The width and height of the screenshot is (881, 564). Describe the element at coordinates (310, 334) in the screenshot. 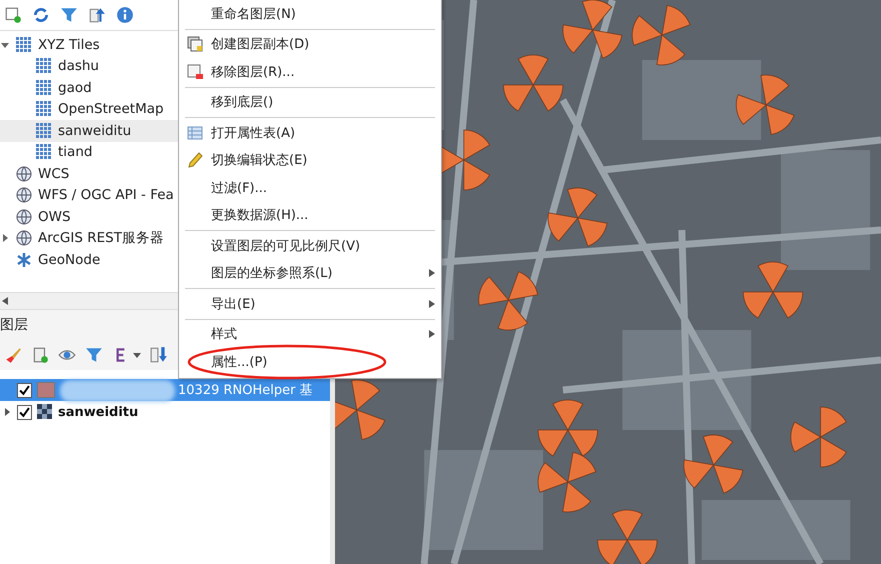

I see `menu-item: 样式` at that location.